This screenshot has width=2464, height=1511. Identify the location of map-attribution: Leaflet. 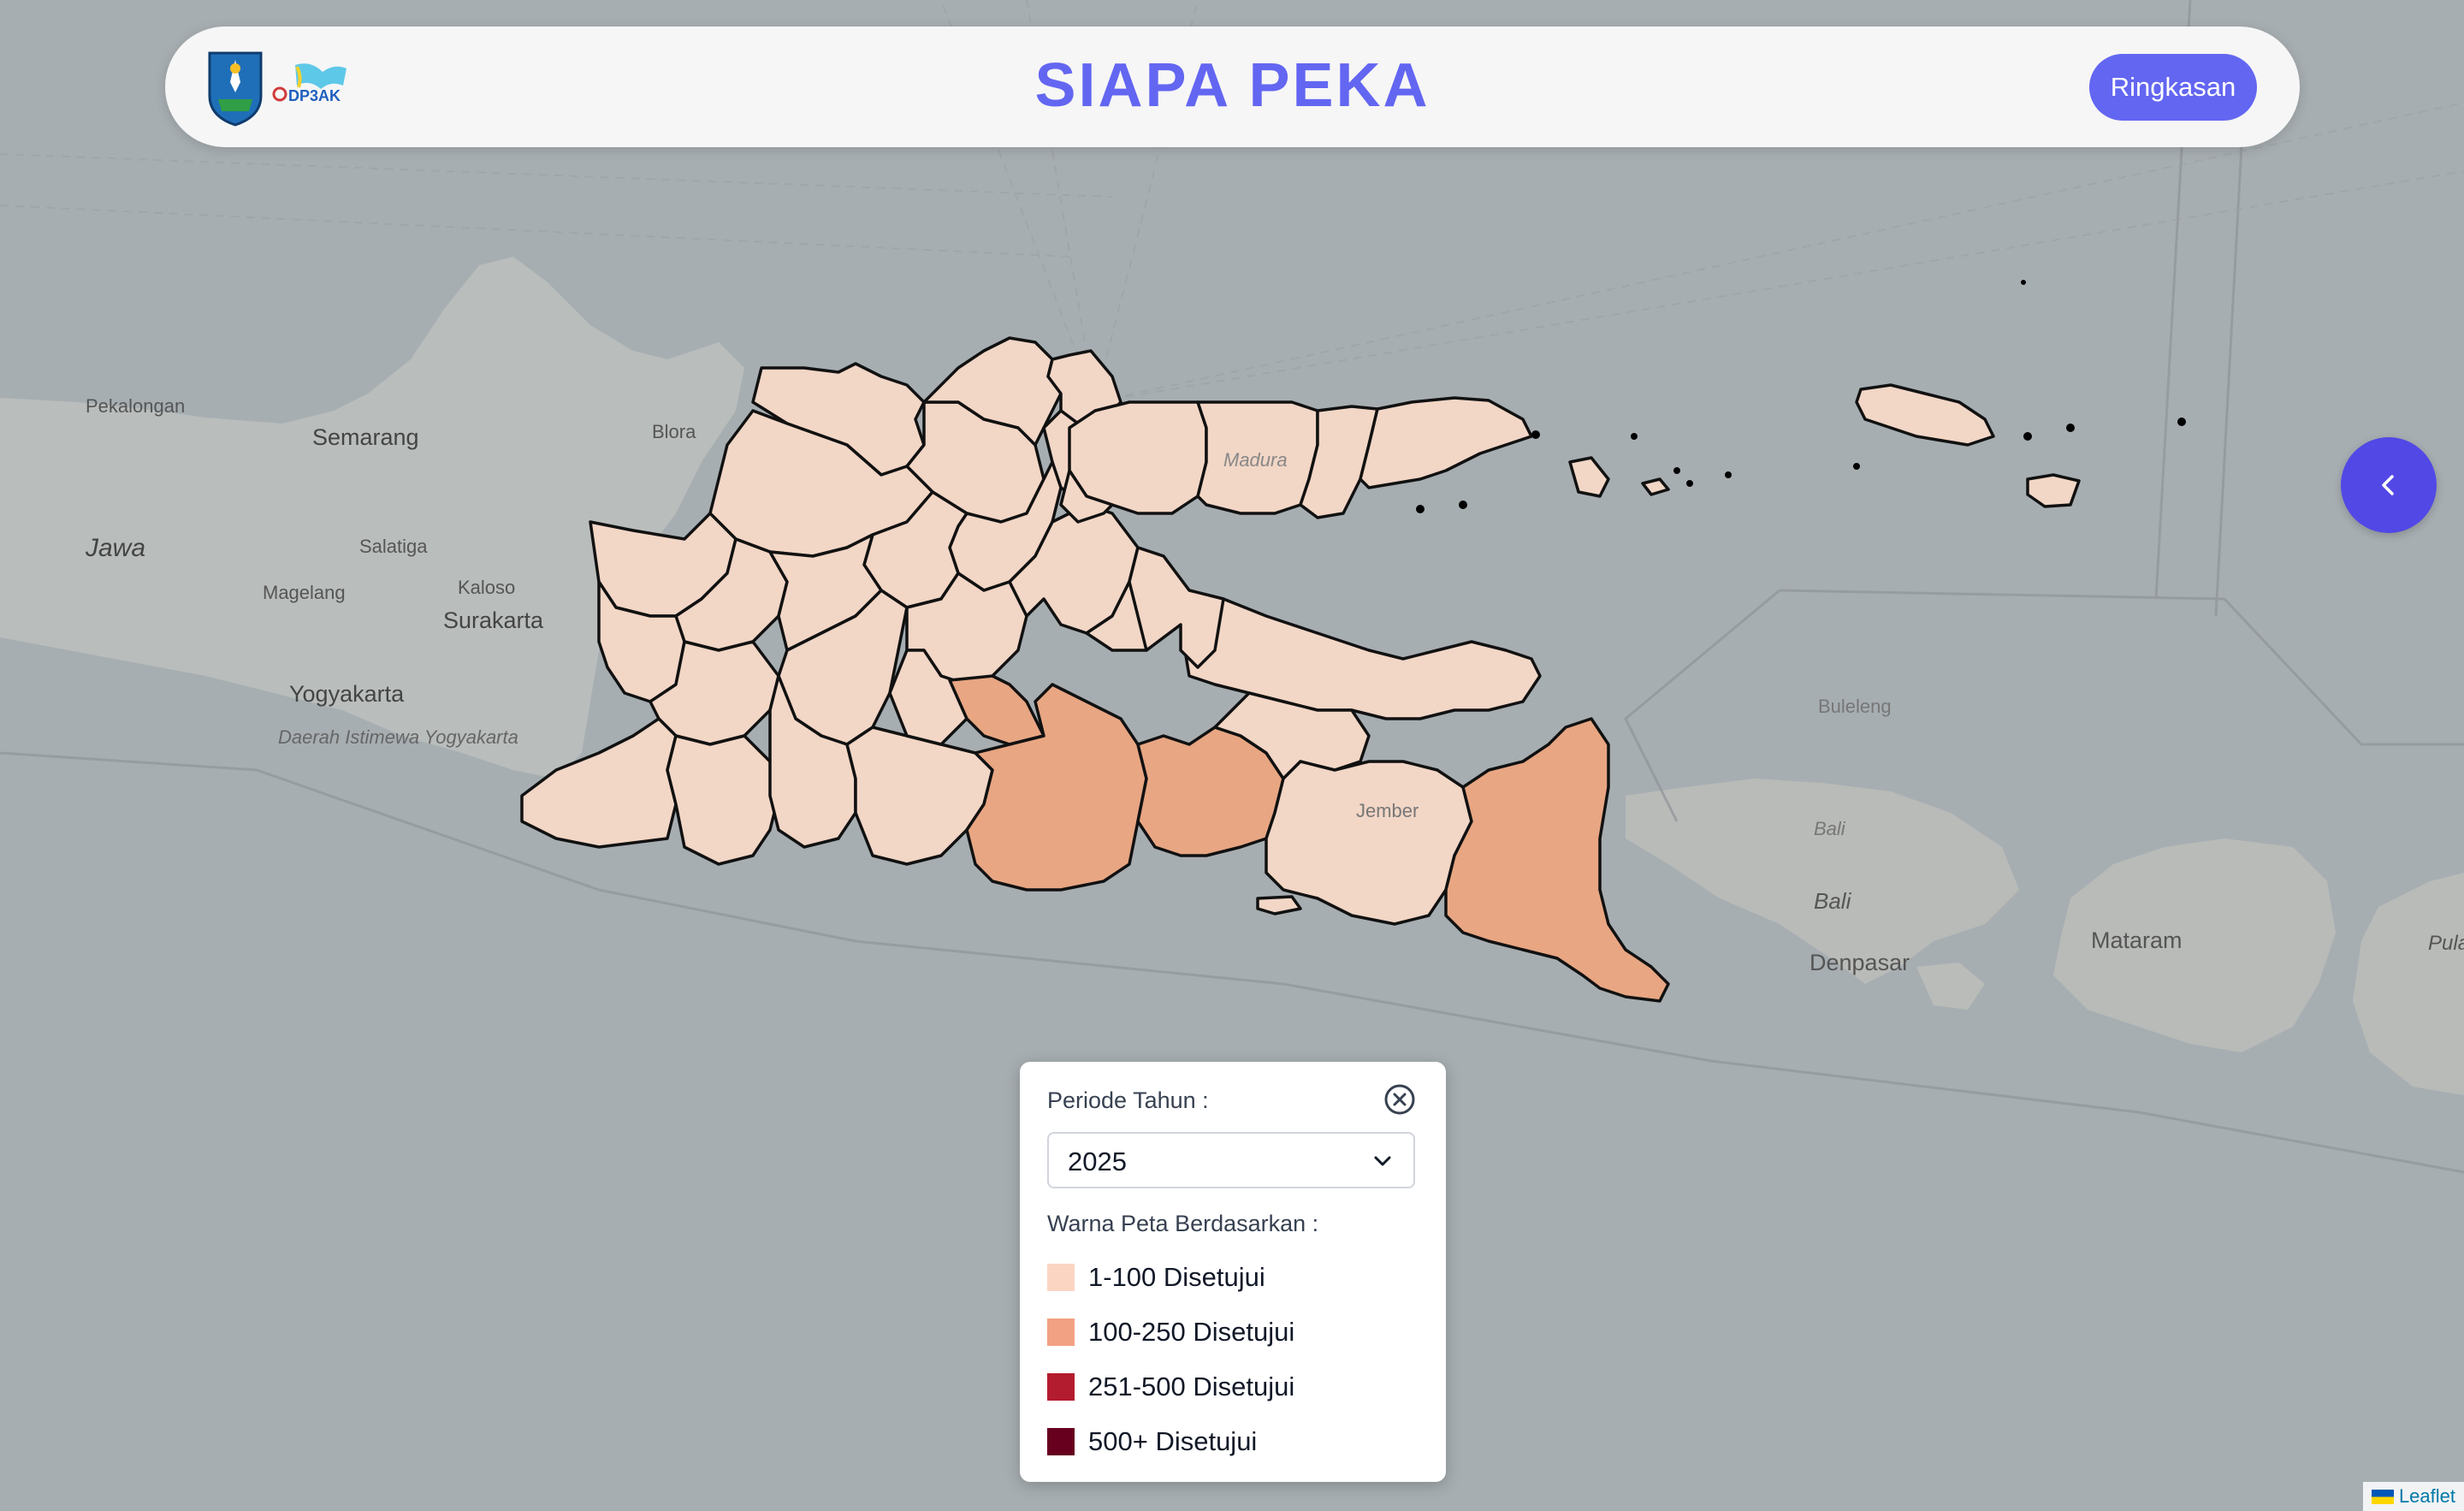
(2413, 1497).